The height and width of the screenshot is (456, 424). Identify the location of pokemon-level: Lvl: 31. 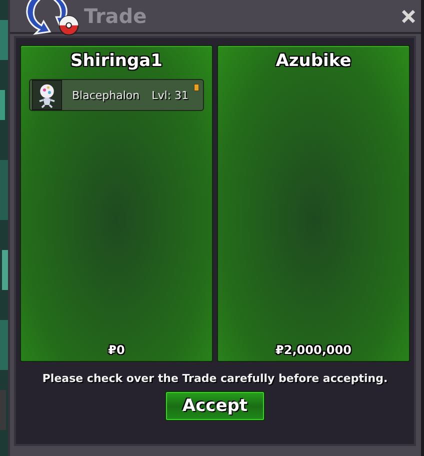
(170, 95).